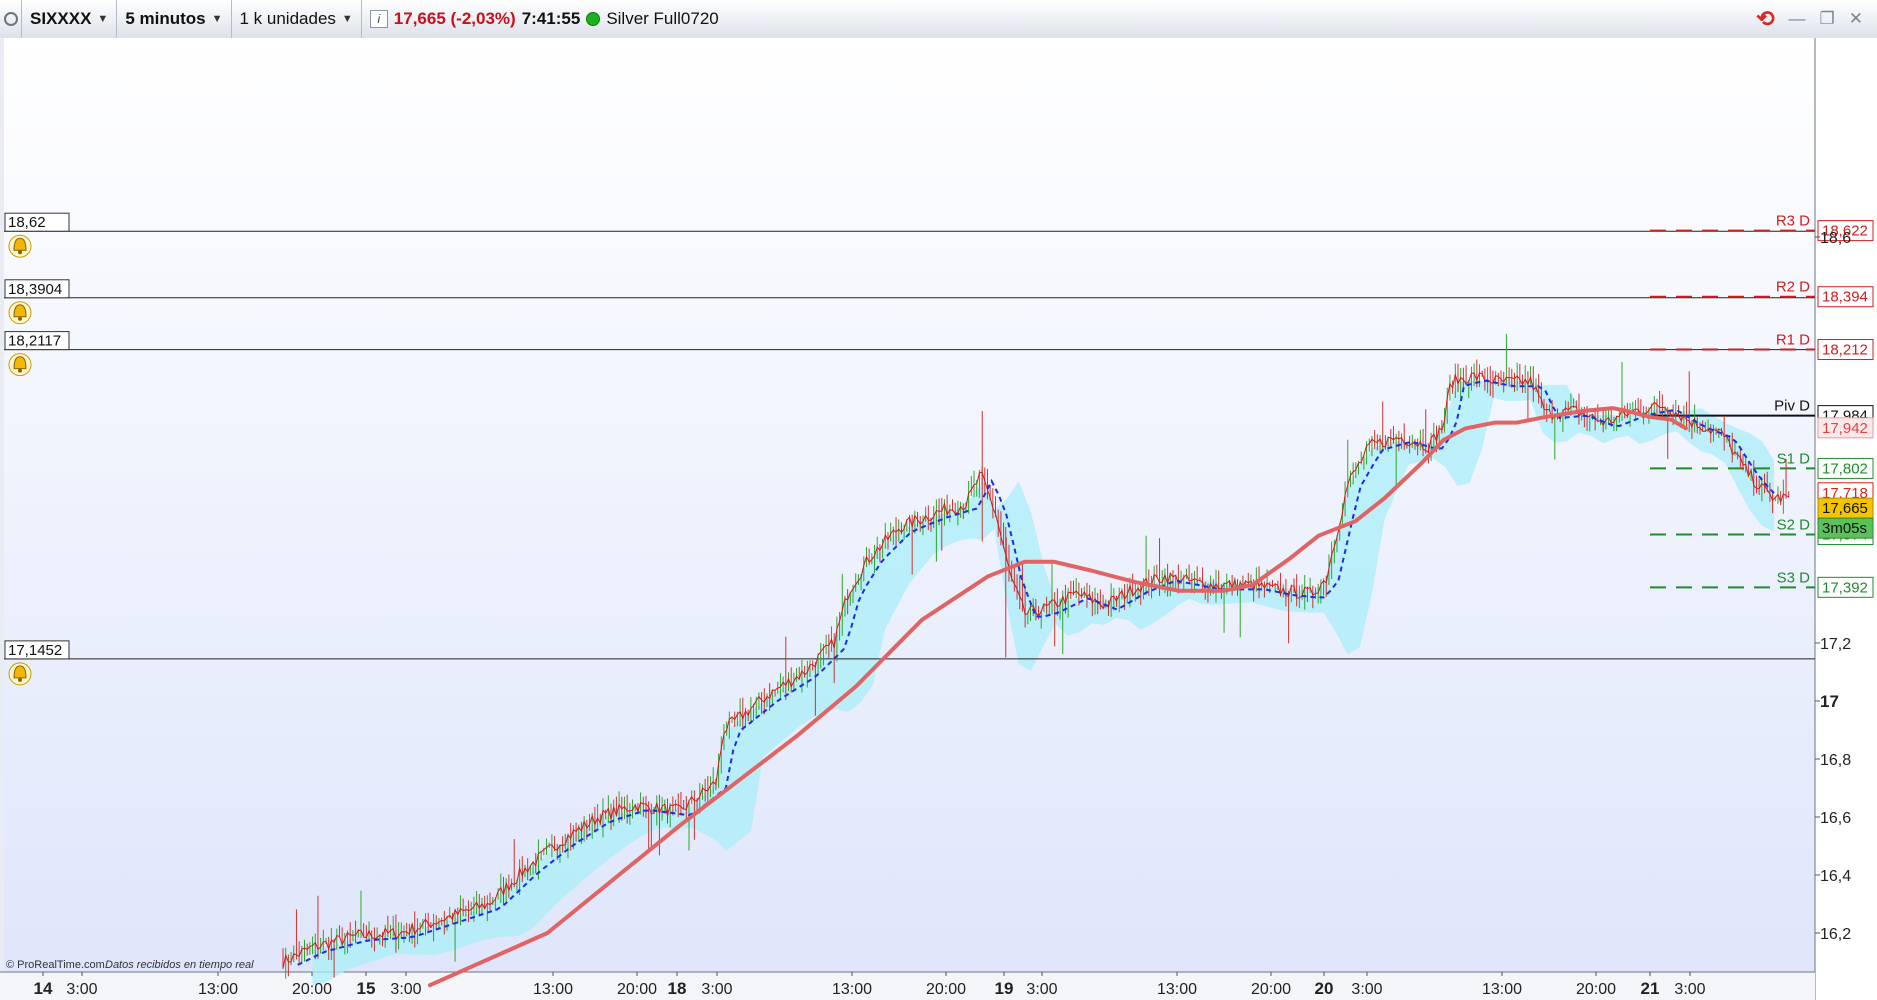 The image size is (1877, 1000). I want to click on pivot-price-label: 17,392, so click(1845, 587).